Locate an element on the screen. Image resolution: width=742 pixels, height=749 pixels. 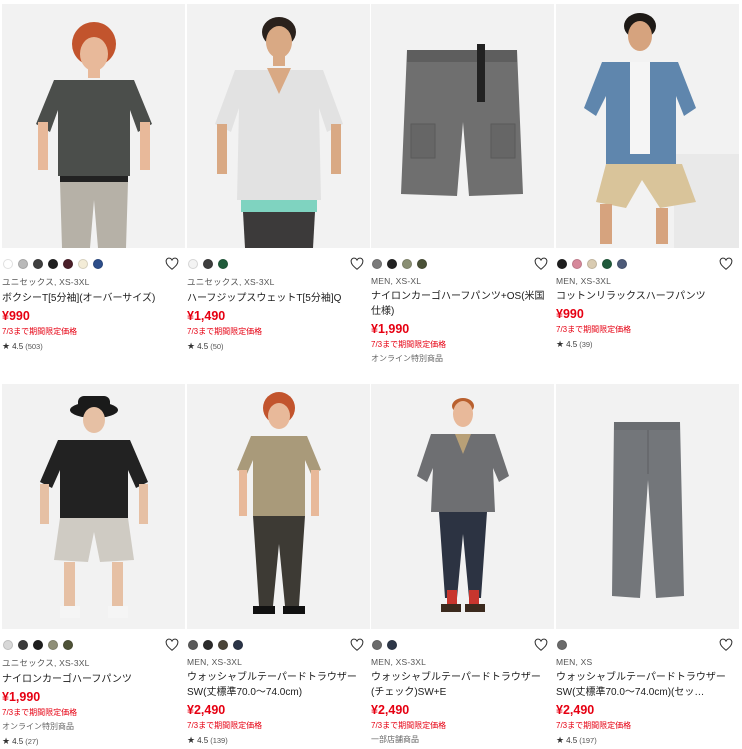
product-name: ハーフジップスウェットT[5分袖]Q is located at coordinates (278, 298).